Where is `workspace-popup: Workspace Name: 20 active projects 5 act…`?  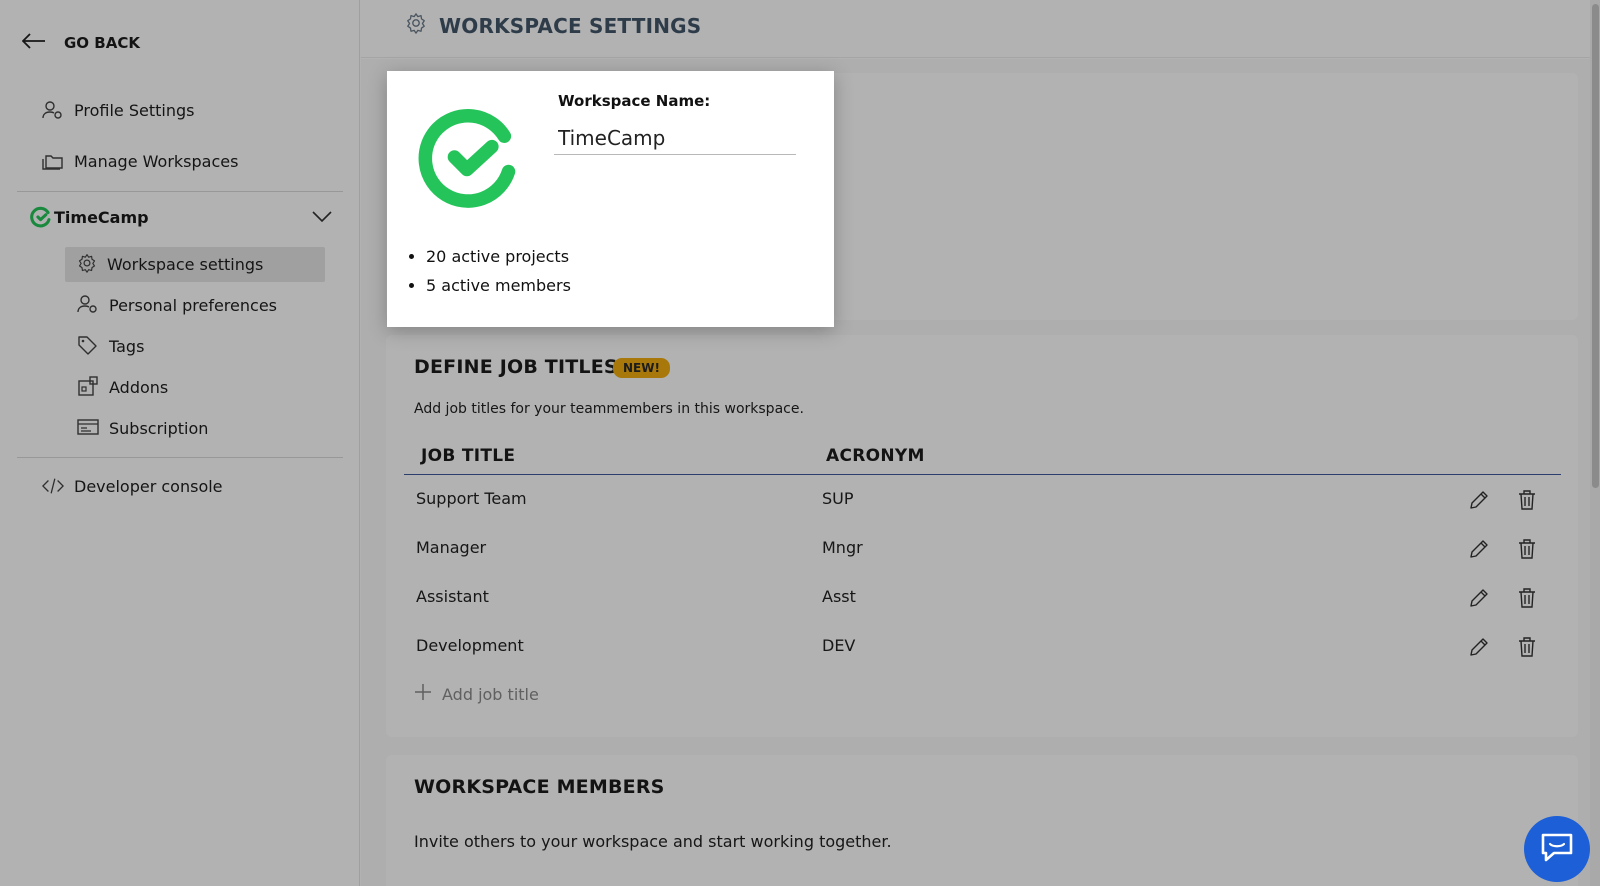 workspace-popup: Workspace Name: 20 active projects 5 act… is located at coordinates (610, 199).